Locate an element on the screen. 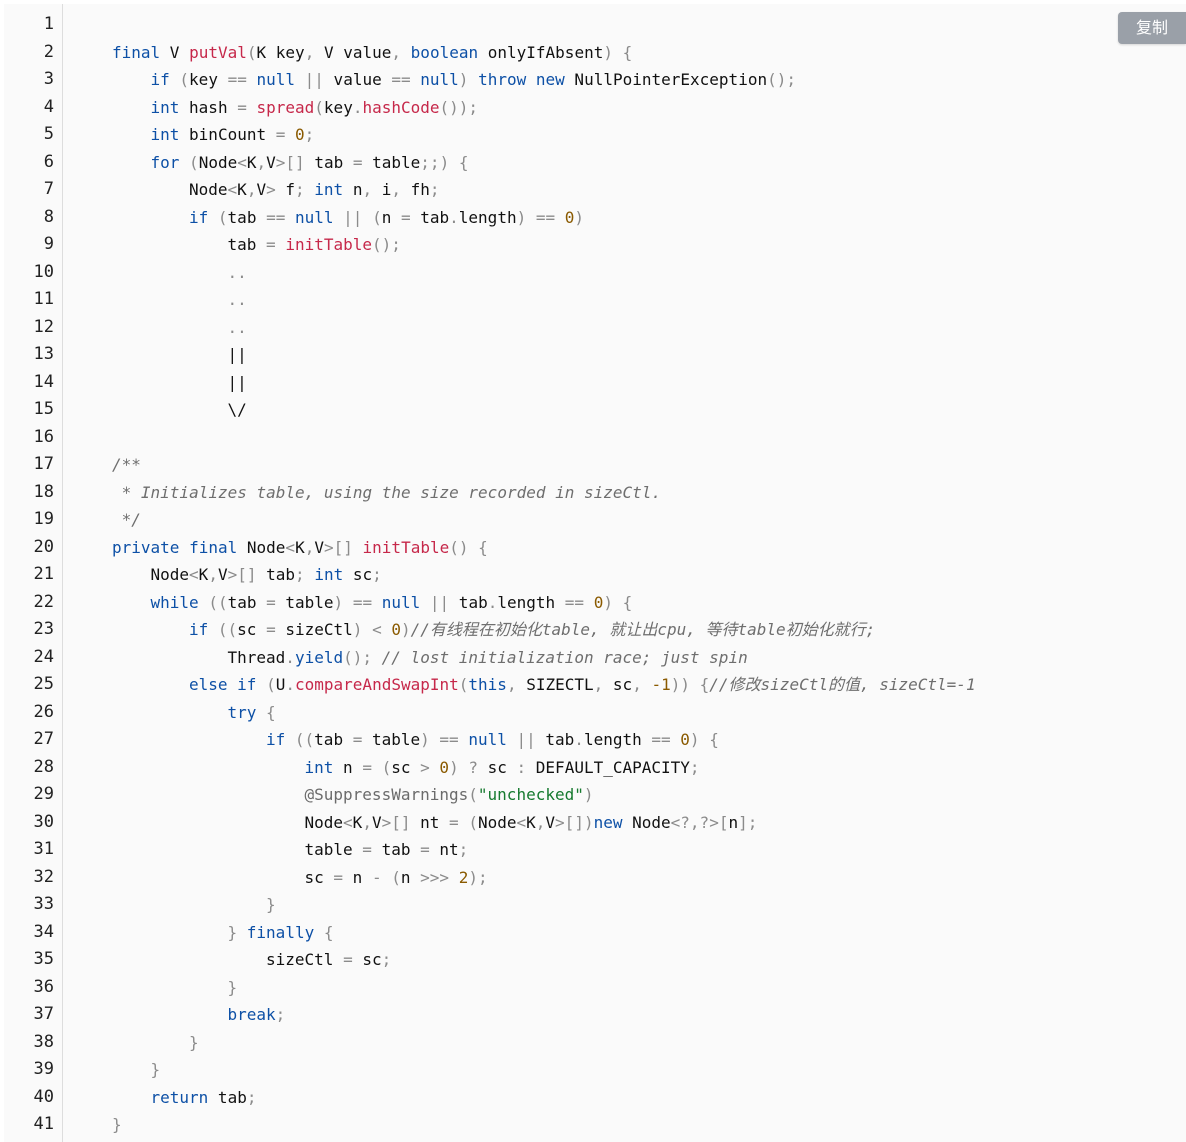 The height and width of the screenshot is (1142, 1186). code-token: )) is located at coordinates (680, 684).